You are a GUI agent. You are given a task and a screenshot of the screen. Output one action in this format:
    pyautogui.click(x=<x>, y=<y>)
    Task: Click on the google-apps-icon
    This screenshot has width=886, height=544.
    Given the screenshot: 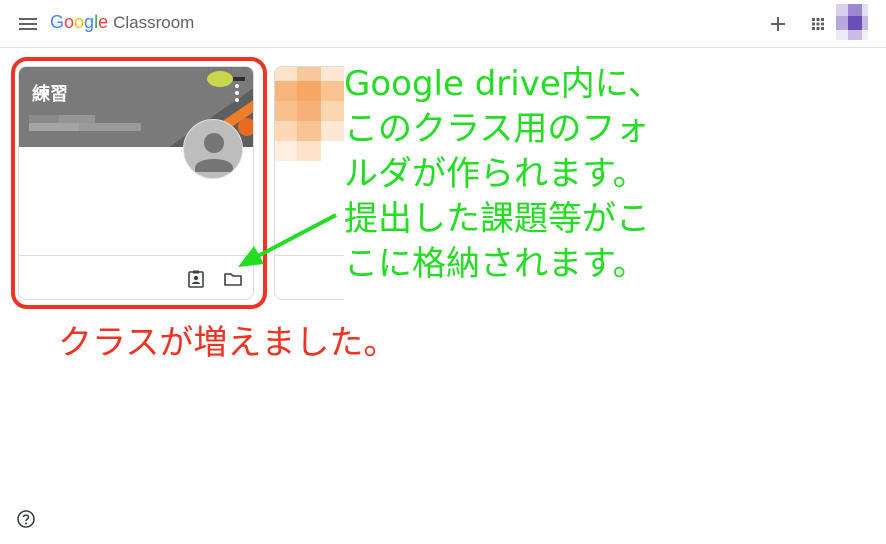 What is the action you would take?
    pyautogui.click(x=818, y=24)
    